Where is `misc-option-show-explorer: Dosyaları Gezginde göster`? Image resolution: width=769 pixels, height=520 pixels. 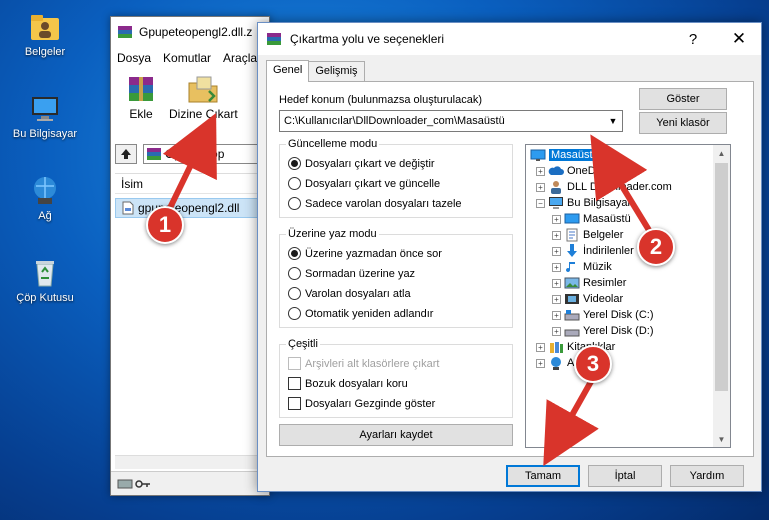 misc-option-show-explorer: Dosyaları Gezginde göster is located at coordinates (361, 403).